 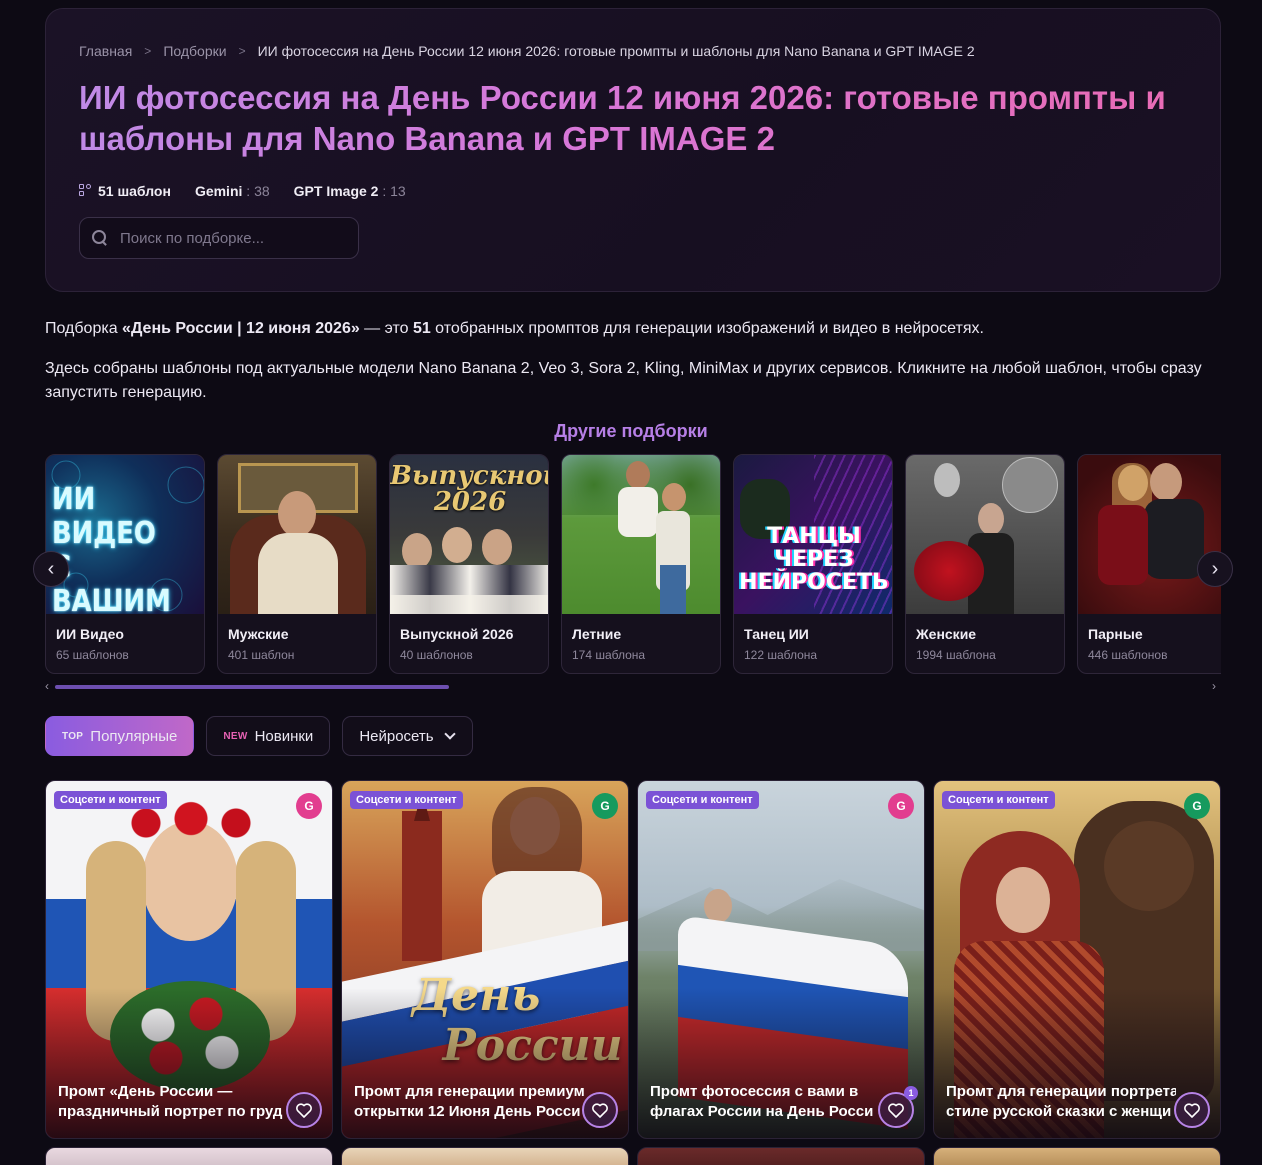 What do you see at coordinates (609, 655) in the screenshot?
I see `collection-count: 174 шаблона` at bounding box center [609, 655].